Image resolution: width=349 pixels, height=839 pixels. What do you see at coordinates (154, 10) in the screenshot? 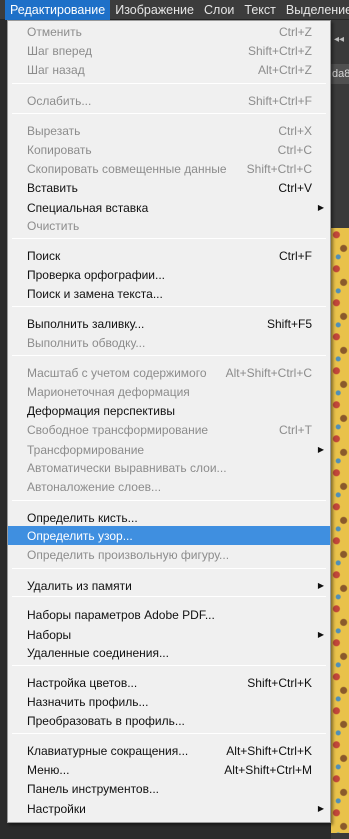
I see `menubar-item-image: Изображение` at bounding box center [154, 10].